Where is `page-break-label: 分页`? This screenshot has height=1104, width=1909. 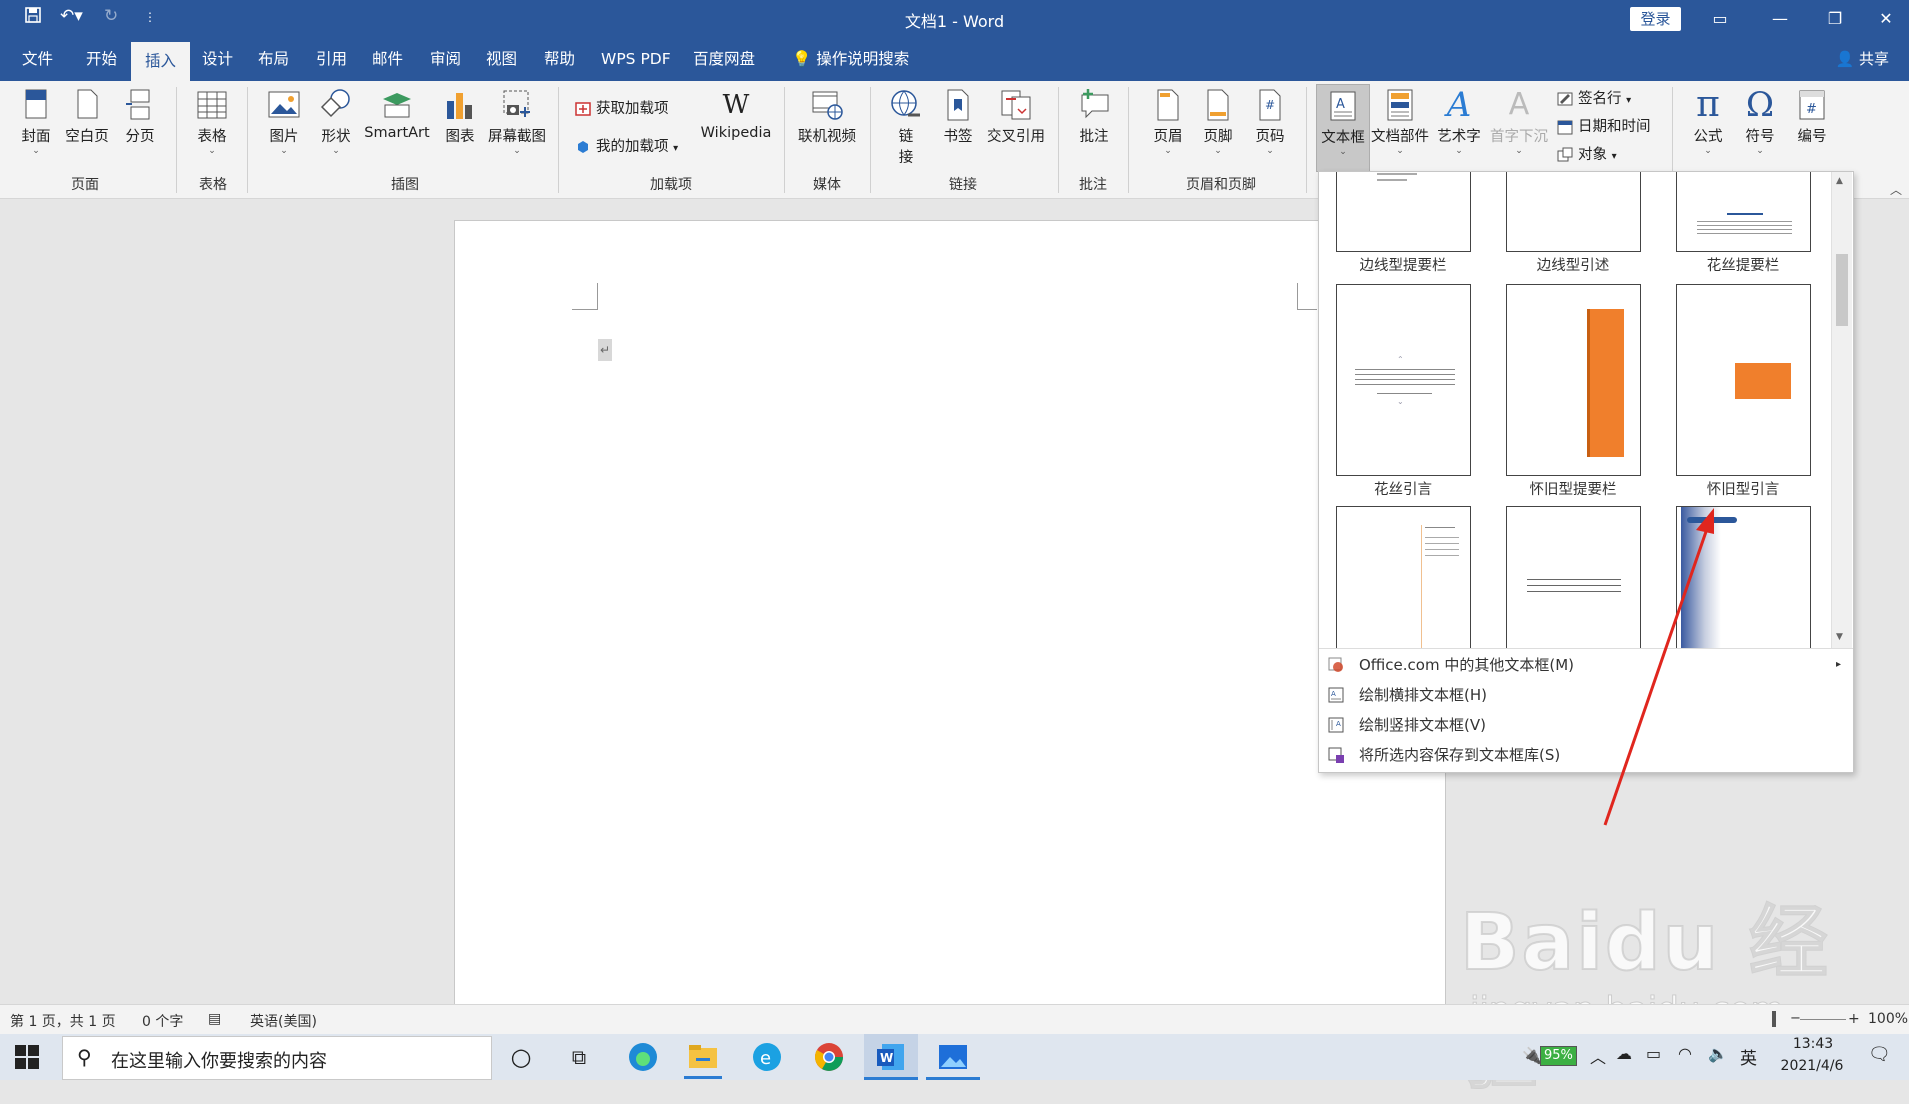
page-break-label: 分页 is located at coordinates (140, 137).